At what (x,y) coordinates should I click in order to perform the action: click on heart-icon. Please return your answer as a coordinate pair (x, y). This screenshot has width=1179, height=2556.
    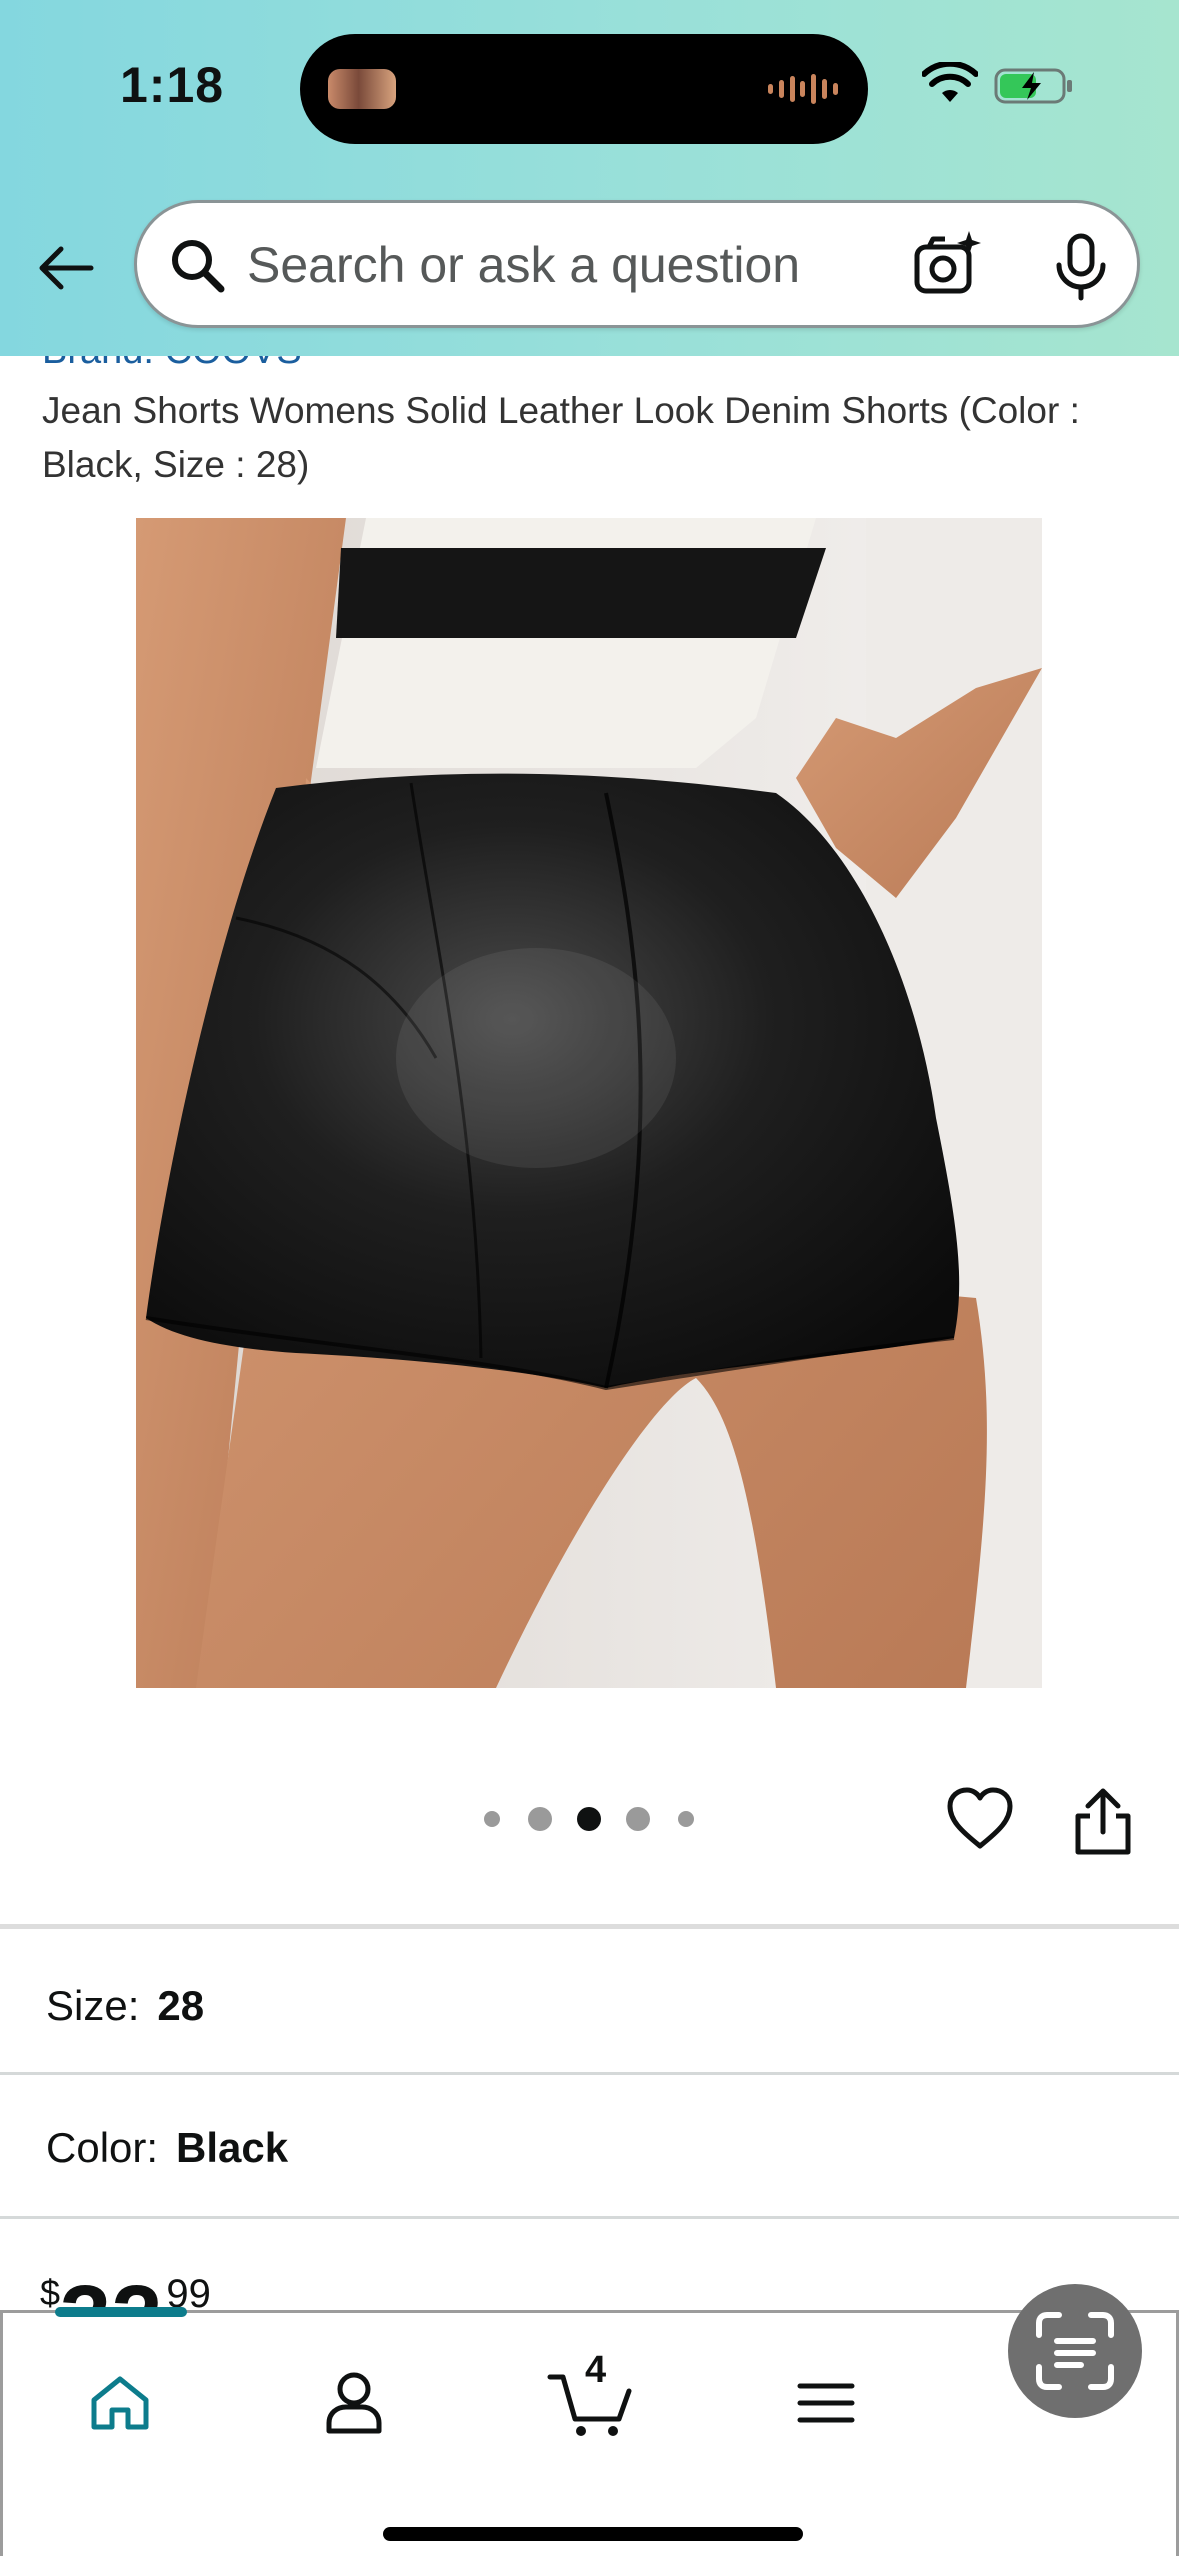
    Looking at the image, I should click on (980, 1820).